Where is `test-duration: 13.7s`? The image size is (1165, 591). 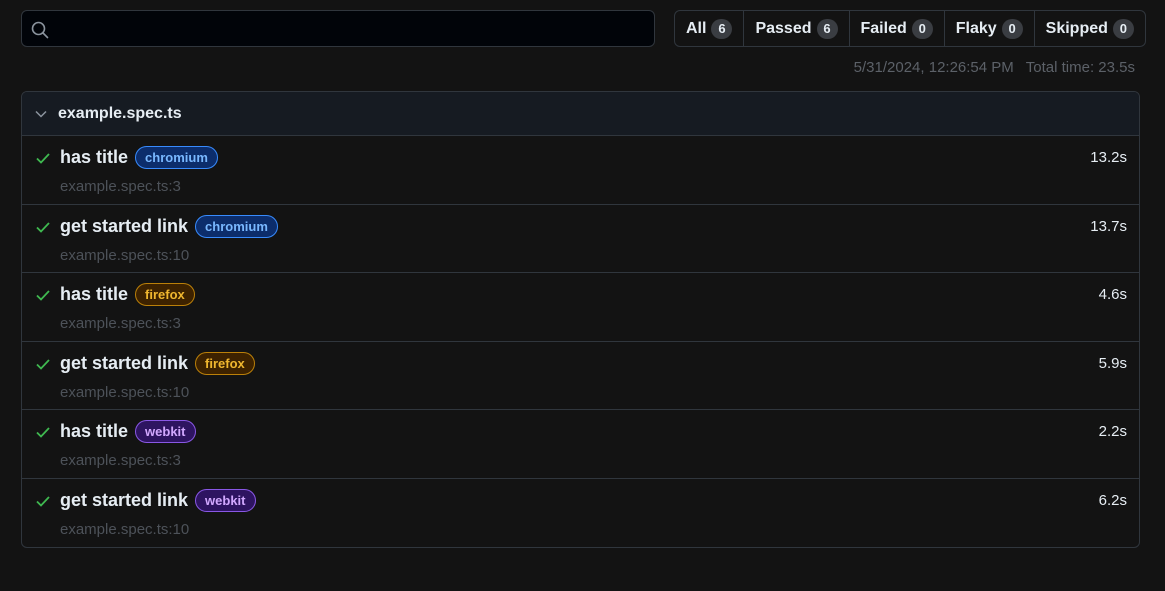
test-duration: 13.7s is located at coordinates (1108, 226).